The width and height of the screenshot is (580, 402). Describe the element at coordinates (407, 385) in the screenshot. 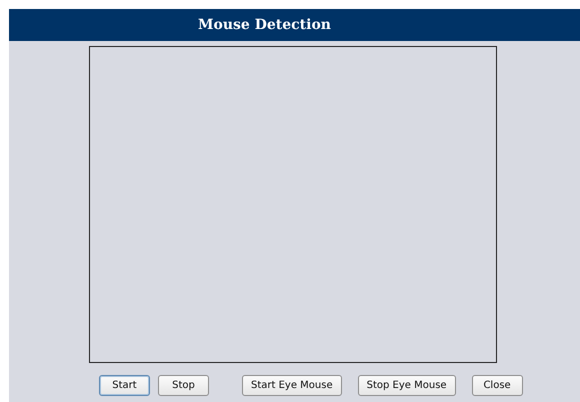

I see `button: Stop Eye Mouse` at that location.